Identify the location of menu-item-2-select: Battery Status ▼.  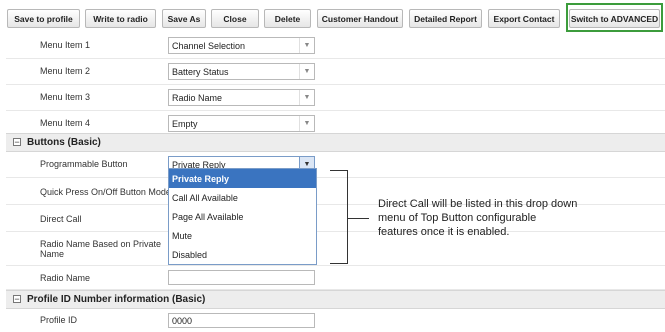
(241, 71).